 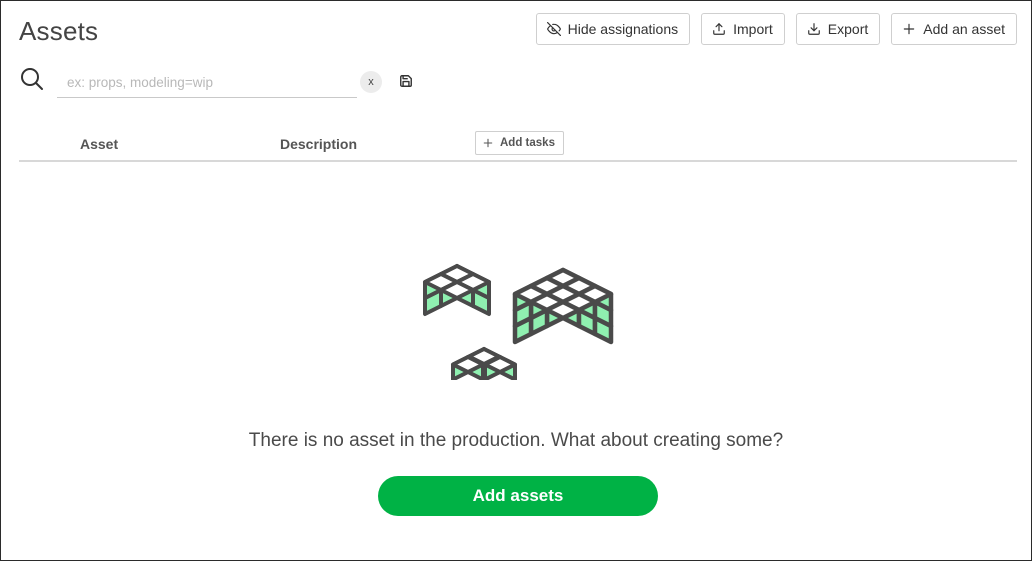 What do you see at coordinates (753, 29) in the screenshot?
I see `import-label: Import` at bounding box center [753, 29].